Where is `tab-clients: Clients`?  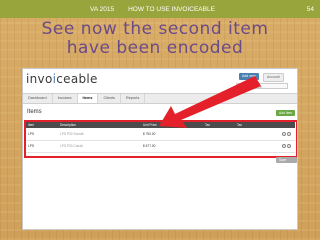
tab-clients: Clients is located at coordinates (110, 98).